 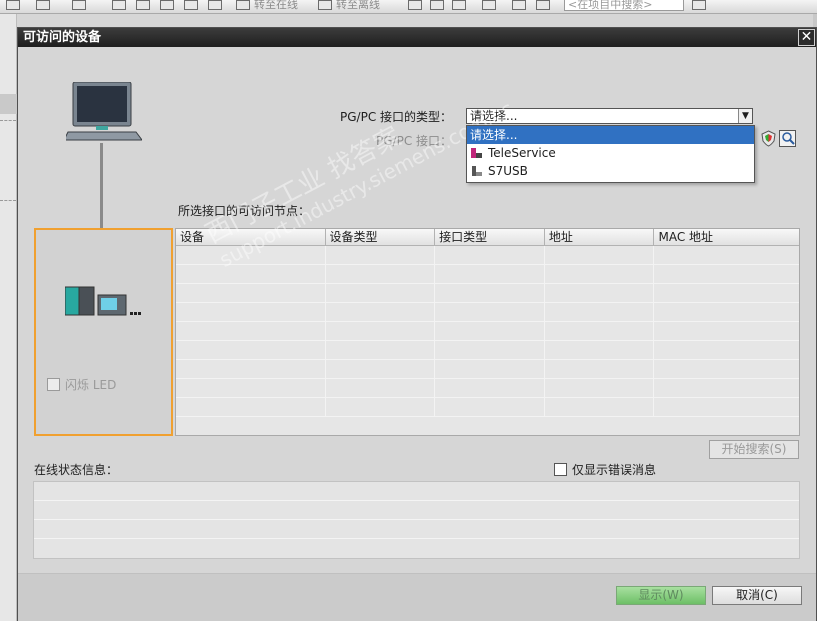 I want to click on background-toolbar: 转至在线 转至离线 <在项目中搜索>, so click(x=408, y=7).